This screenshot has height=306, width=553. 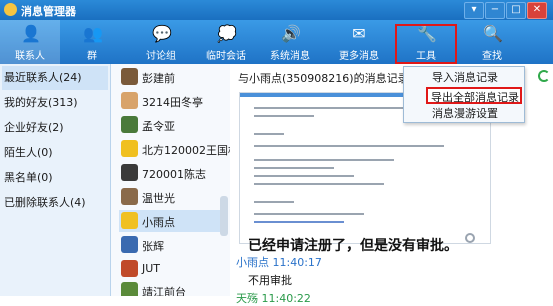 I want to click on toolbar-temp-chat-button: 💭 临时会话, so click(x=226, y=42).